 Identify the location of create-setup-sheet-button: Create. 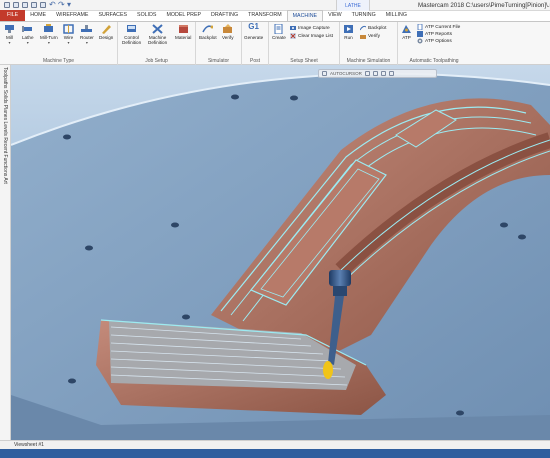
(279, 32).